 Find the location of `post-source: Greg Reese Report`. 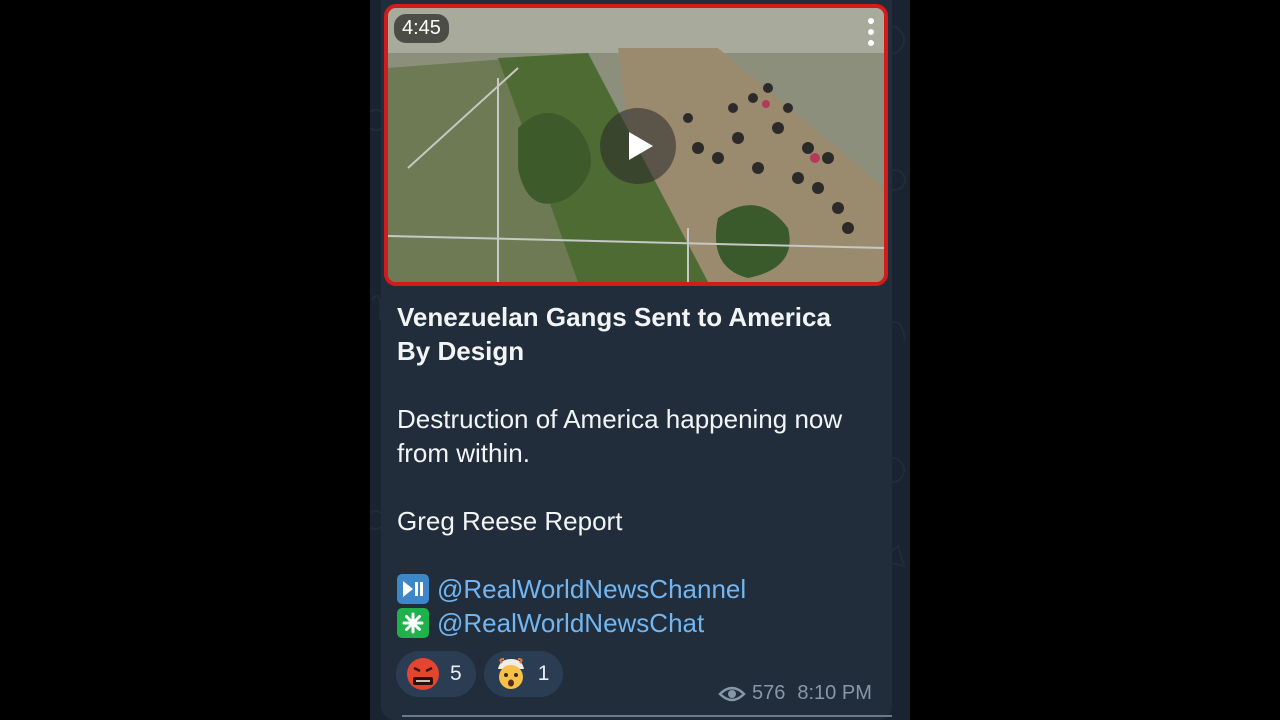

post-source: Greg Reese Report is located at coordinates (510, 521).